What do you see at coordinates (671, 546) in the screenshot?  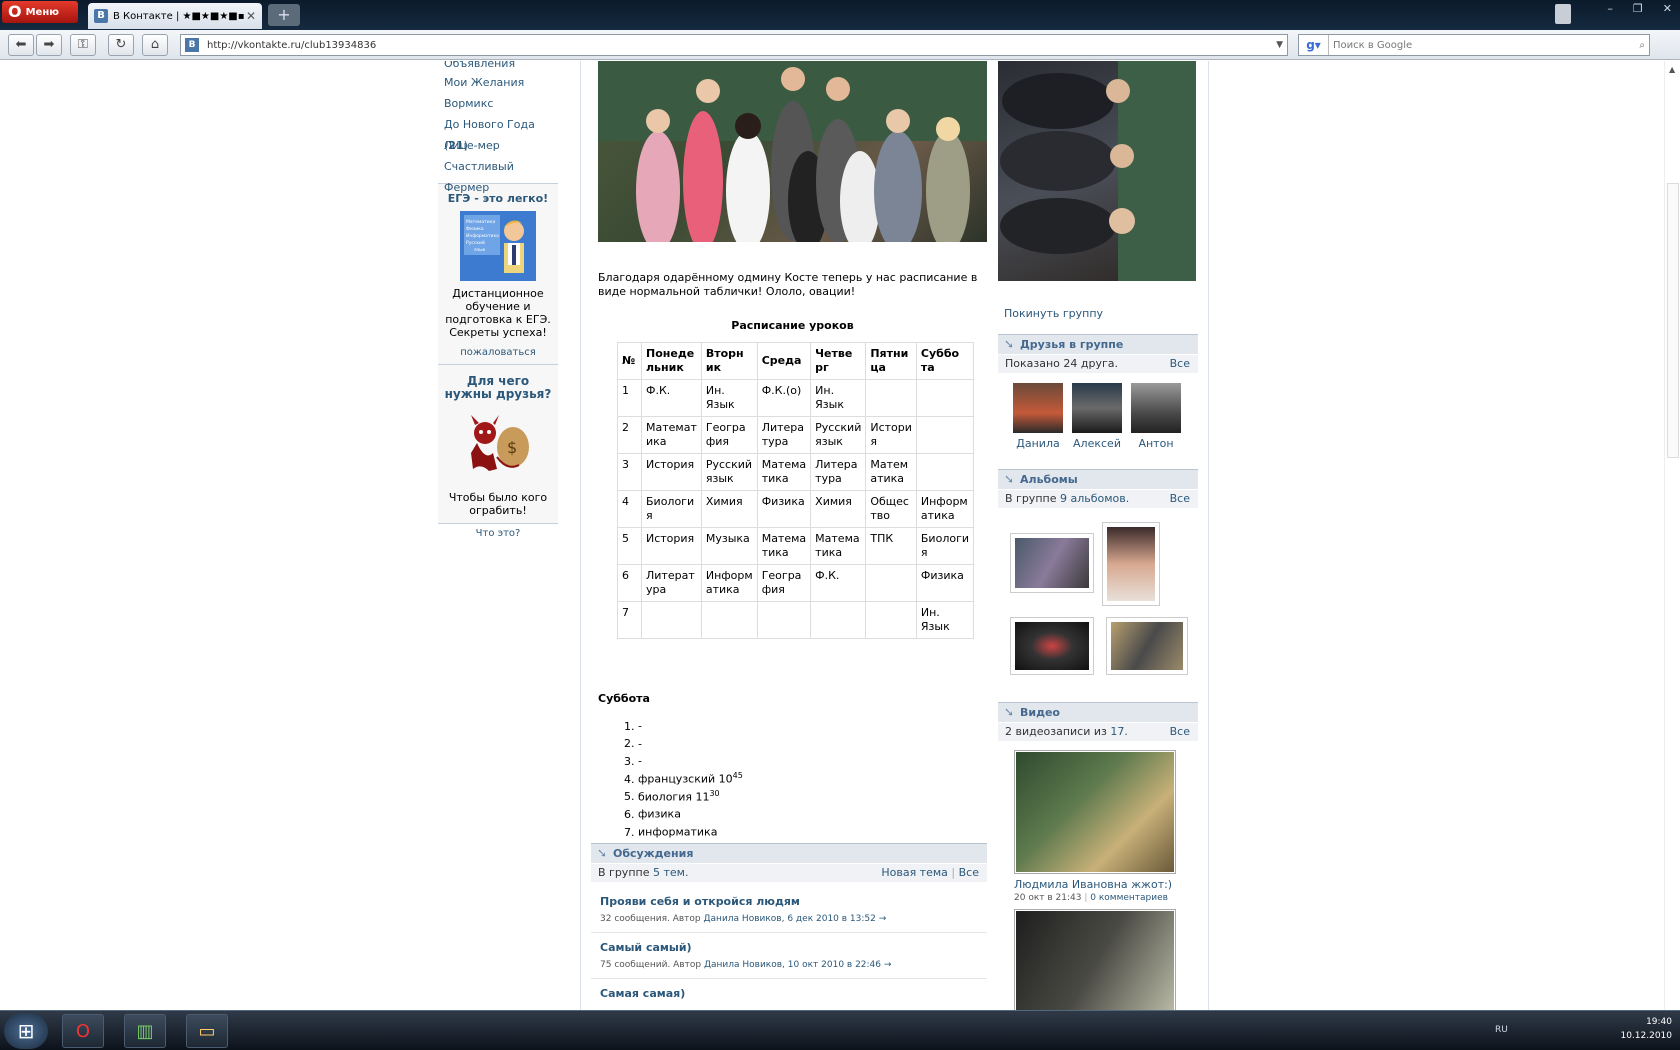 I see `table-cell: История` at bounding box center [671, 546].